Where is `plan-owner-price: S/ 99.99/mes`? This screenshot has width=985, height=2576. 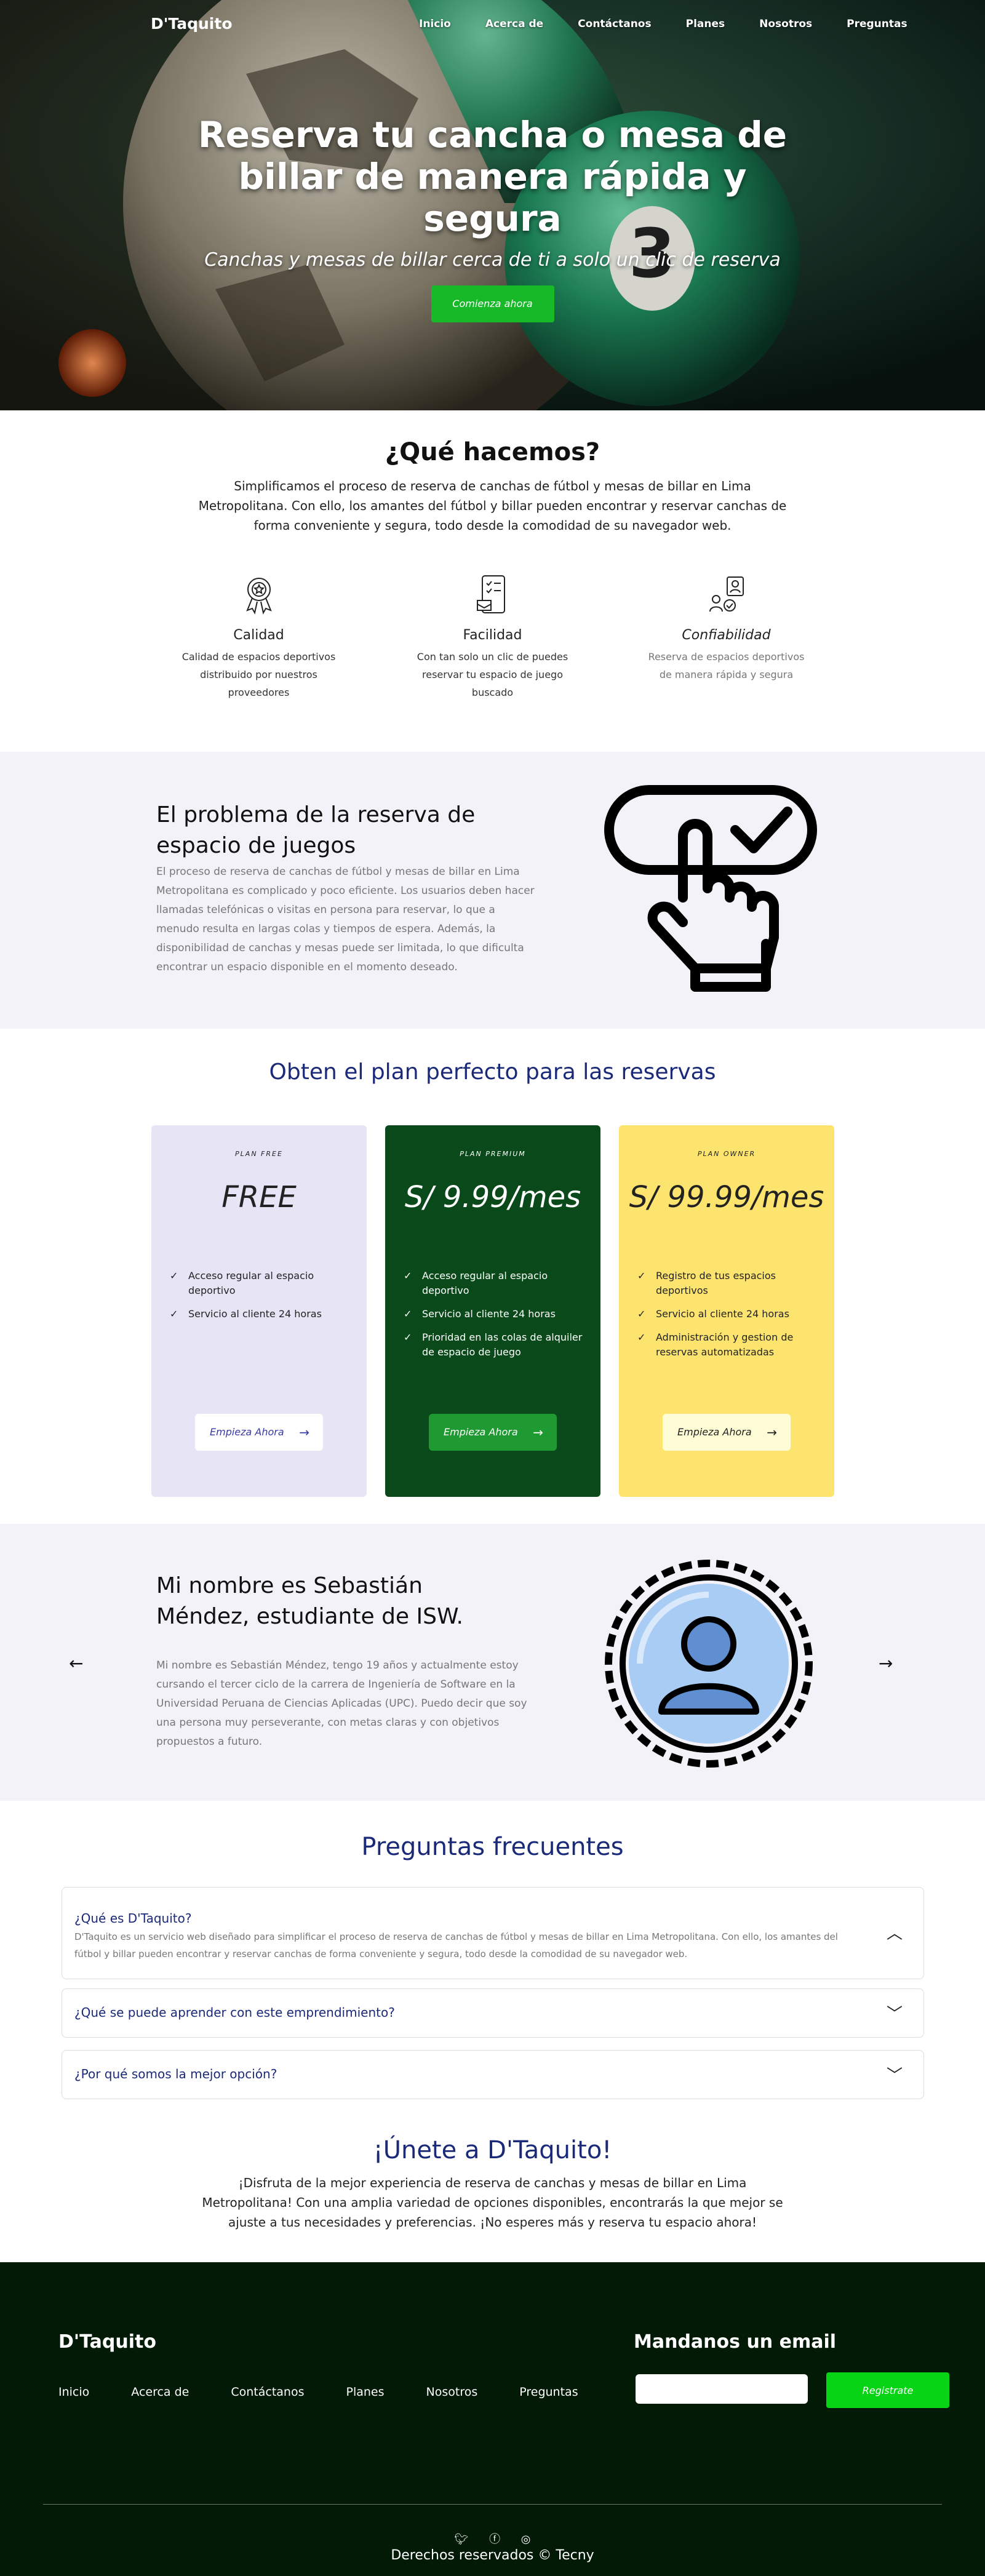
plan-owner-price: S/ 99.99/mes is located at coordinates (727, 1197).